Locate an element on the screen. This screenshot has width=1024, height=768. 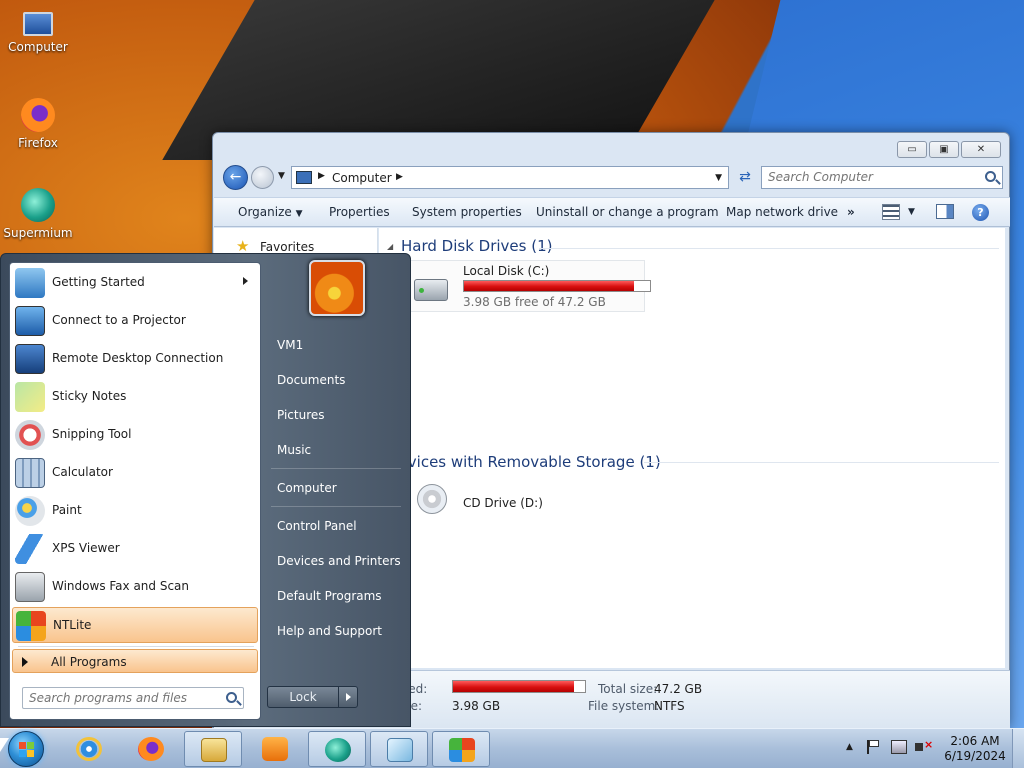
start-item-music: Music is located at coordinates (334, 450).